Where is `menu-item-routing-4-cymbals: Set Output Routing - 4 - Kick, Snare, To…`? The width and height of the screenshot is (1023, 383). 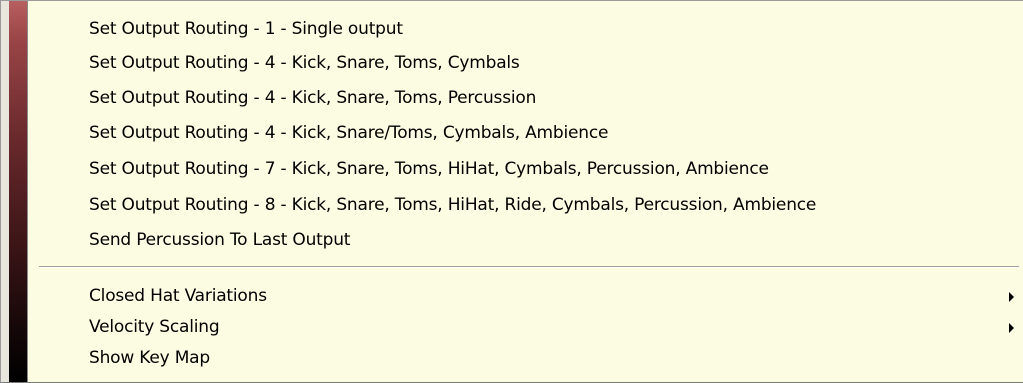 menu-item-routing-4-cymbals: Set Output Routing - 4 - Kick, Snare, To… is located at coordinates (556, 63).